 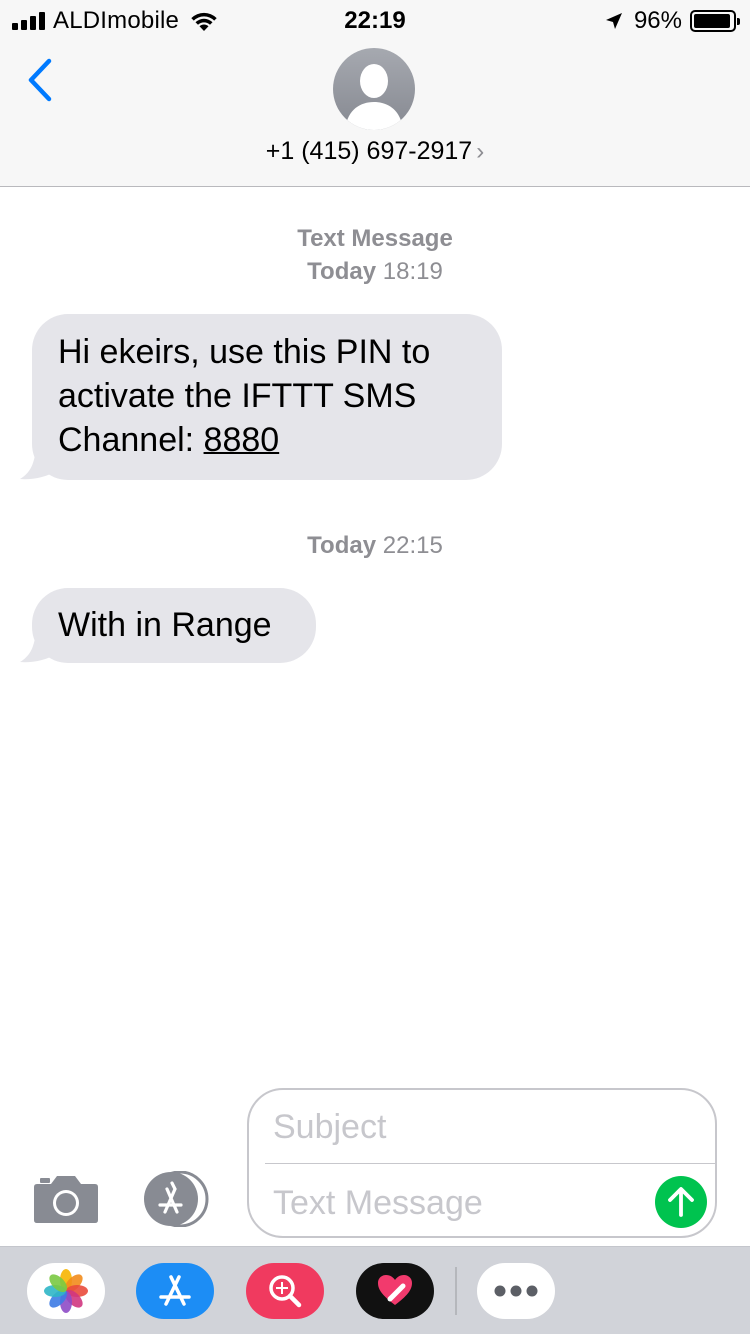 I want to click on back-button, so click(x=40, y=80).